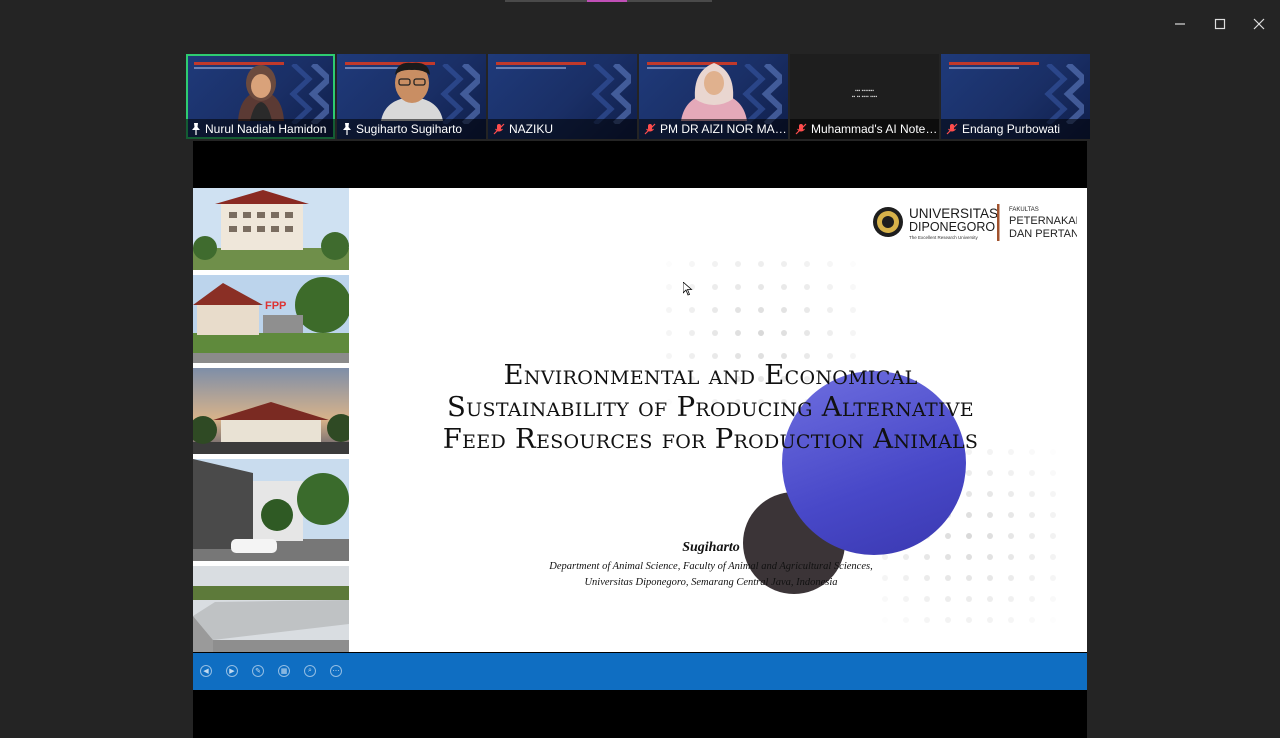 The height and width of the screenshot is (738, 1280). I want to click on livestock-barn-photo, so click(271, 609).